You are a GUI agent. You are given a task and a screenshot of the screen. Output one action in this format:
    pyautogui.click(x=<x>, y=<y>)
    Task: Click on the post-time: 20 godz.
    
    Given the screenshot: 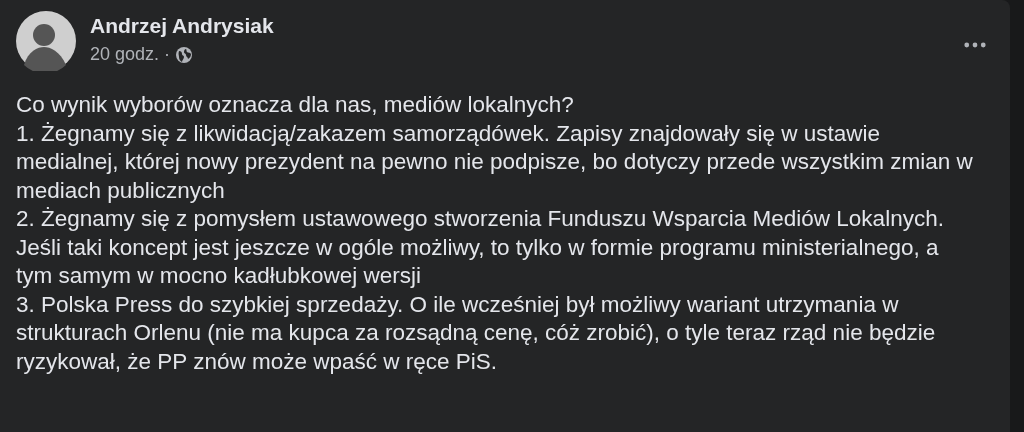 What is the action you would take?
    pyautogui.click(x=125, y=54)
    